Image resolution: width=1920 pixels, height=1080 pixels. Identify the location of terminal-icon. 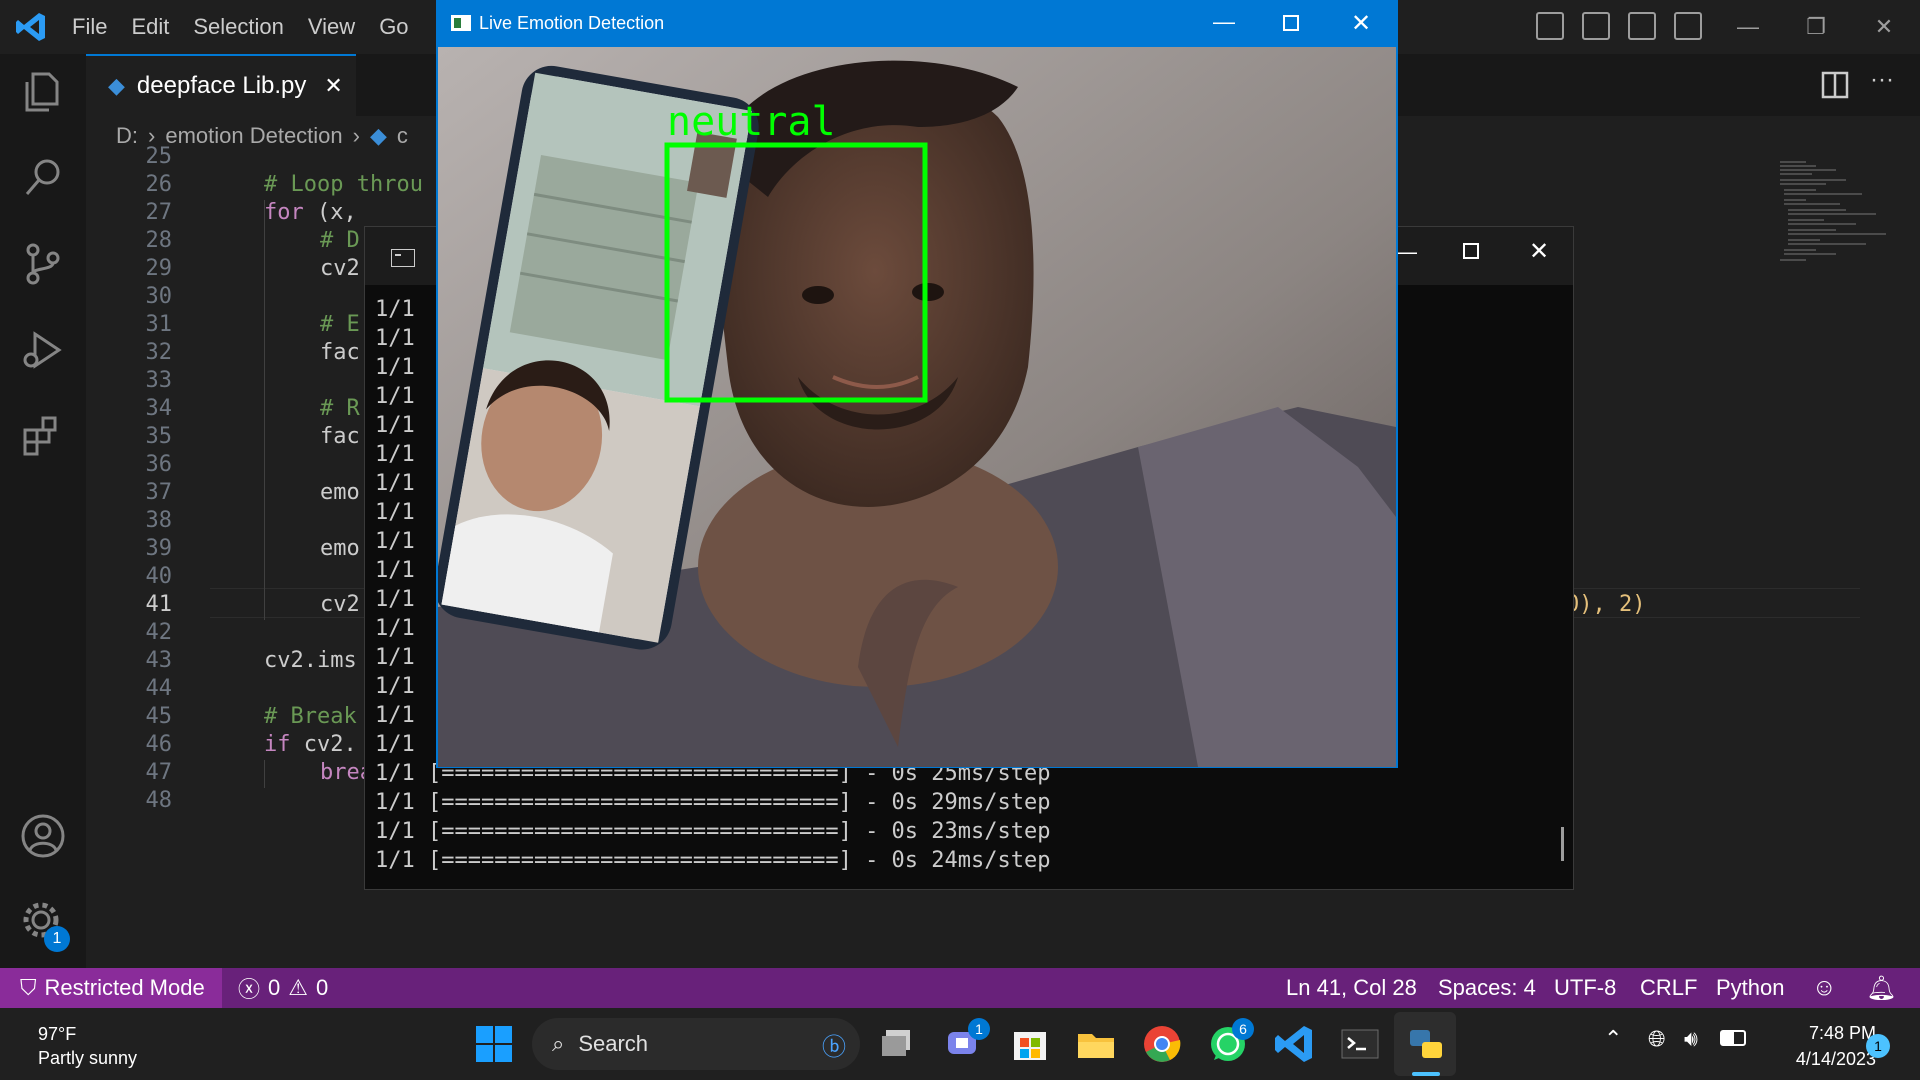
(1360, 1044).